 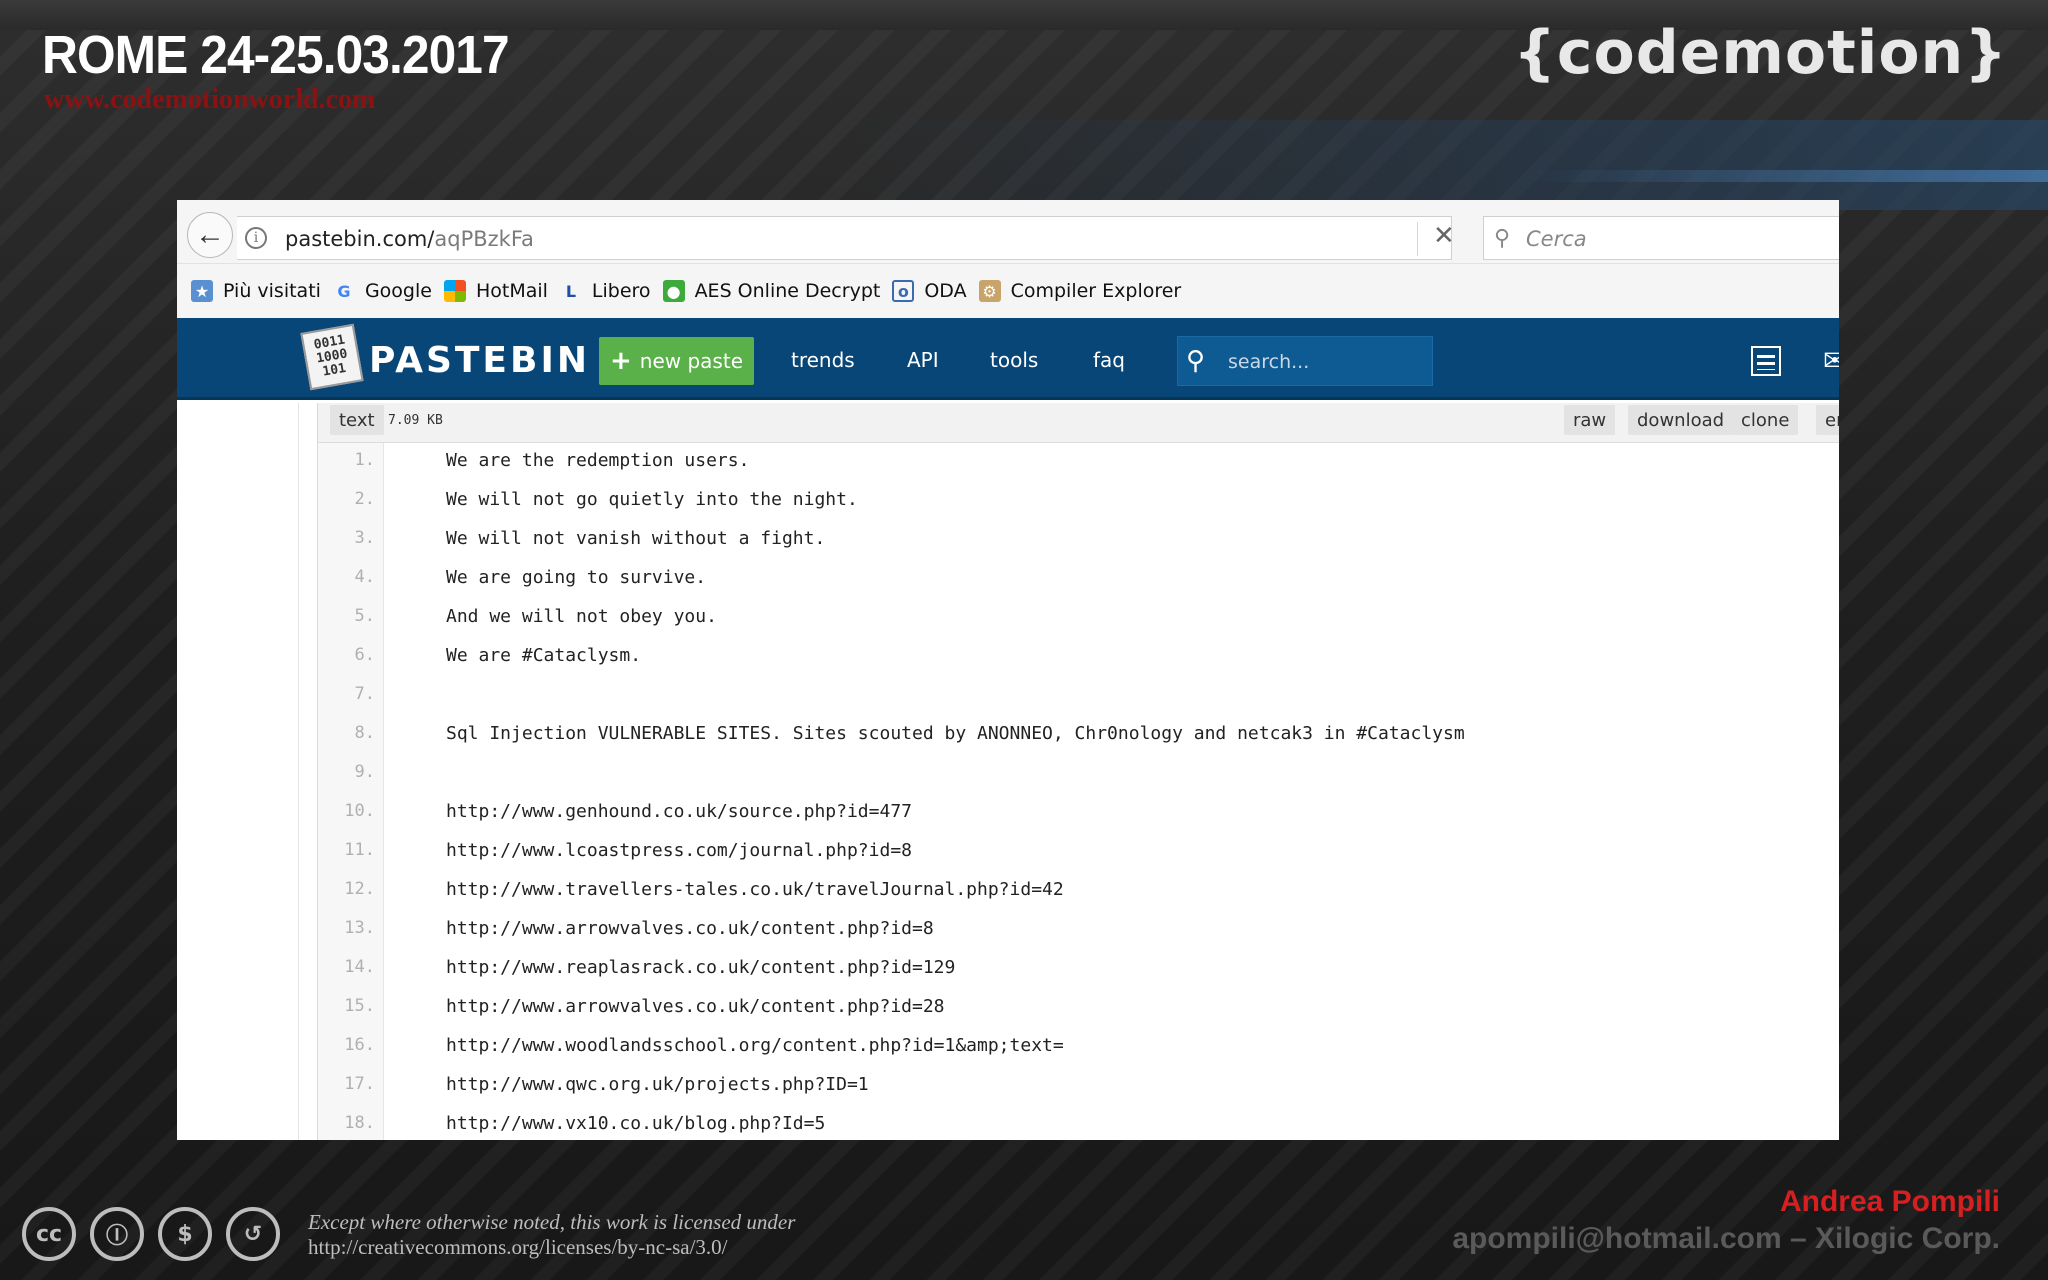 What do you see at coordinates (1448, 165) in the screenshot?
I see `slide-decoration` at bounding box center [1448, 165].